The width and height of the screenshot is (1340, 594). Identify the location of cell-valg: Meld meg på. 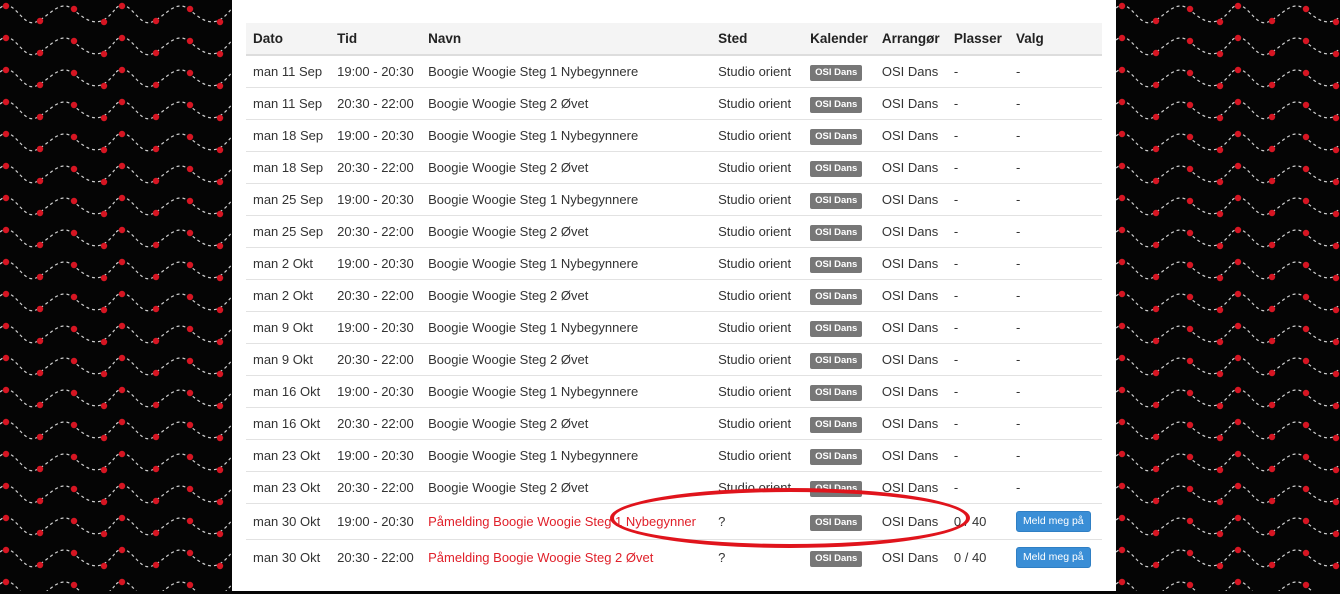
(1055, 521).